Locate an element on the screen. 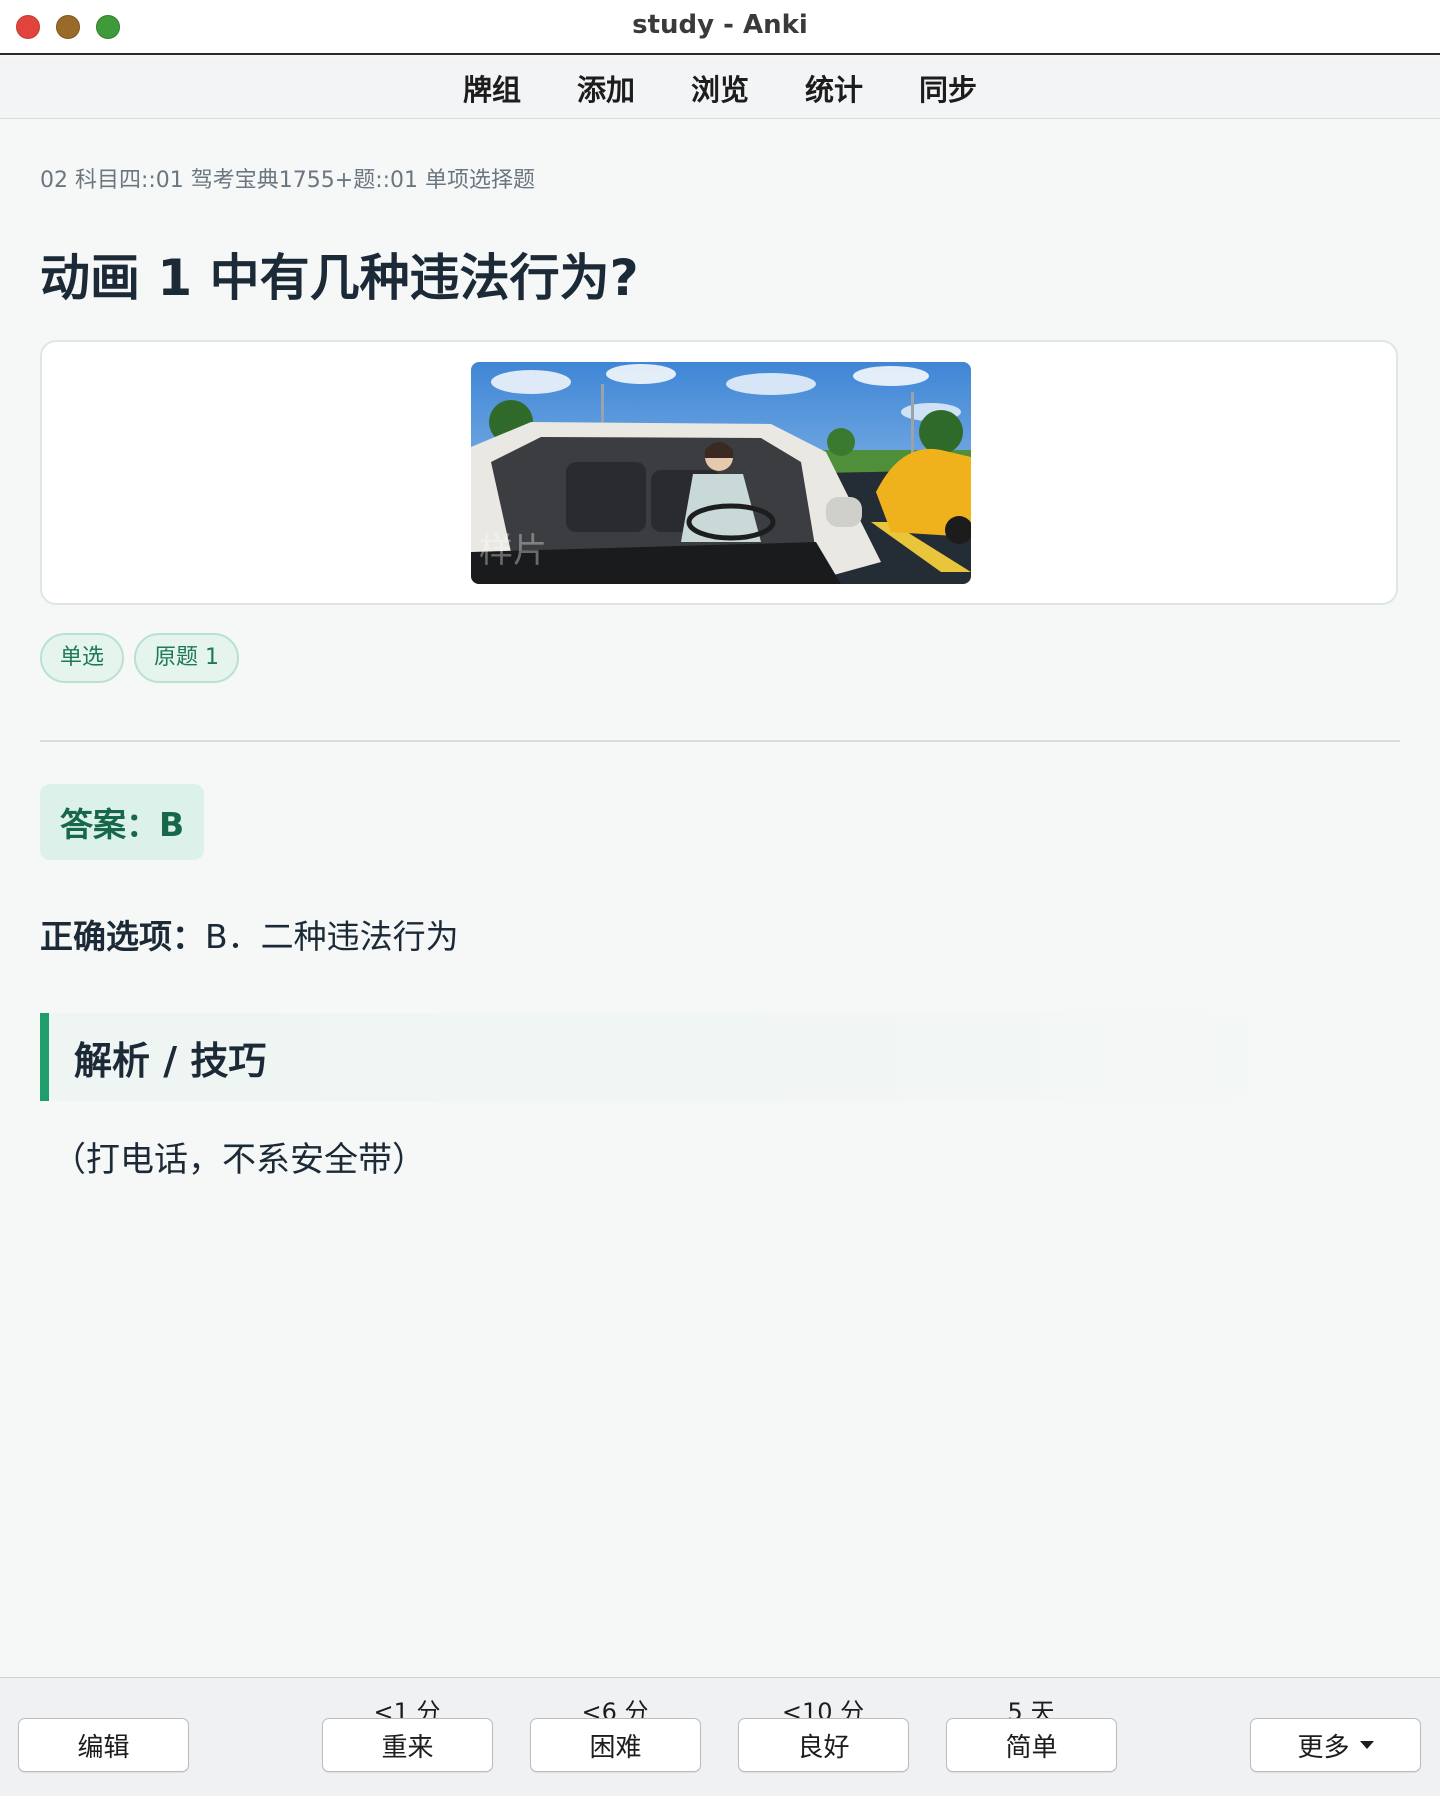  media-card: 样片 is located at coordinates (719, 472).